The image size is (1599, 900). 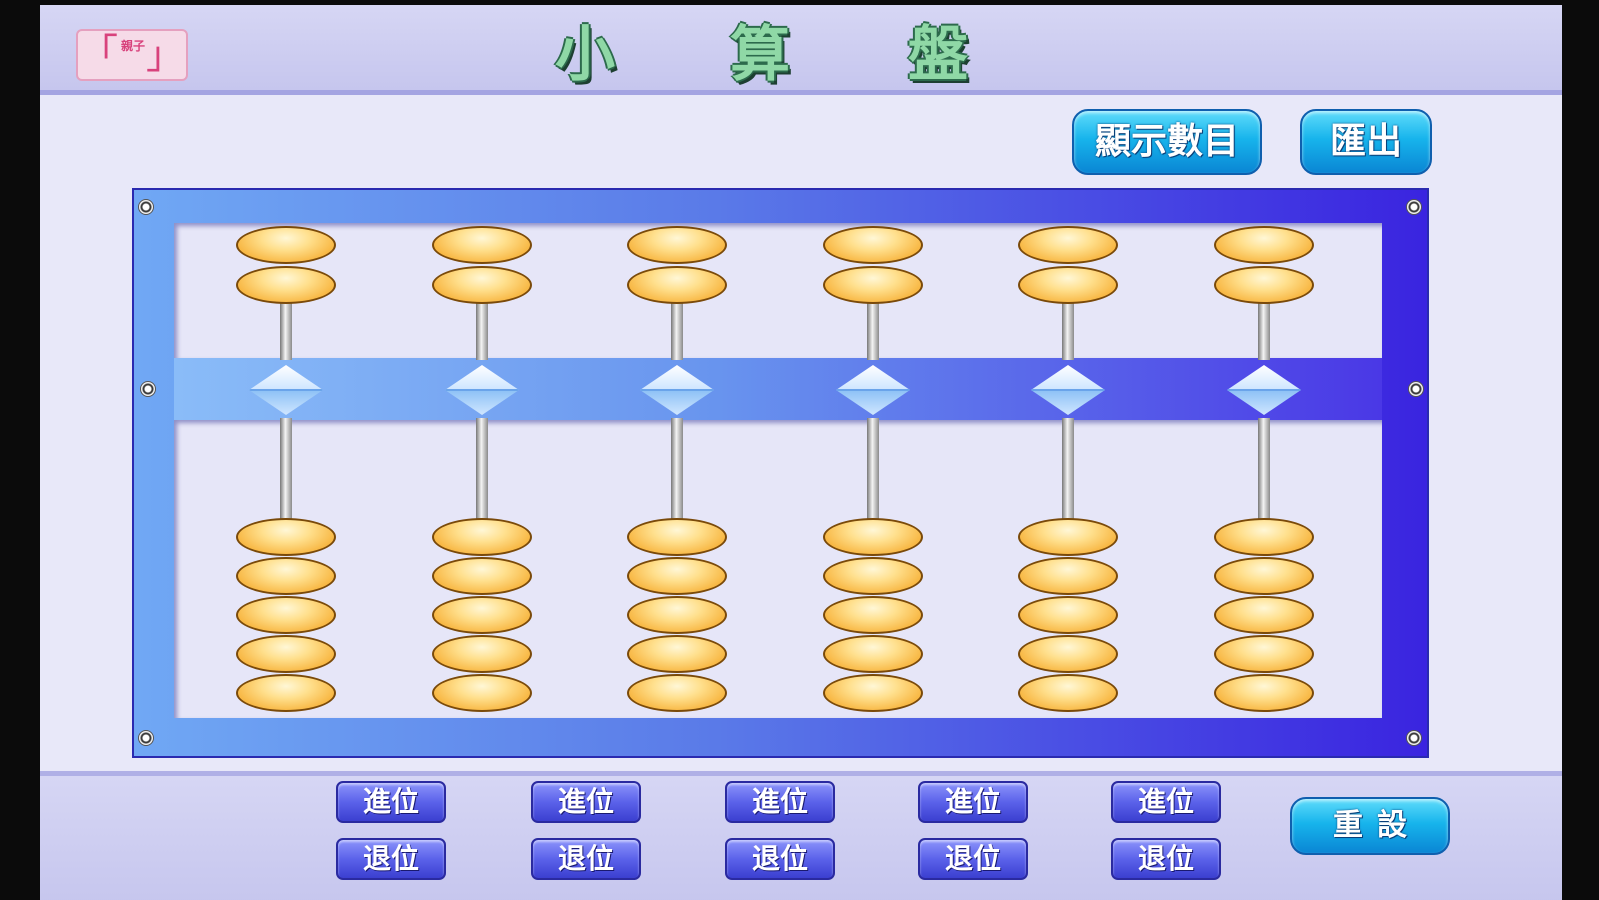 What do you see at coordinates (801, 50) in the screenshot?
I see `title-bar: 「 親子 」 小 算 盤` at bounding box center [801, 50].